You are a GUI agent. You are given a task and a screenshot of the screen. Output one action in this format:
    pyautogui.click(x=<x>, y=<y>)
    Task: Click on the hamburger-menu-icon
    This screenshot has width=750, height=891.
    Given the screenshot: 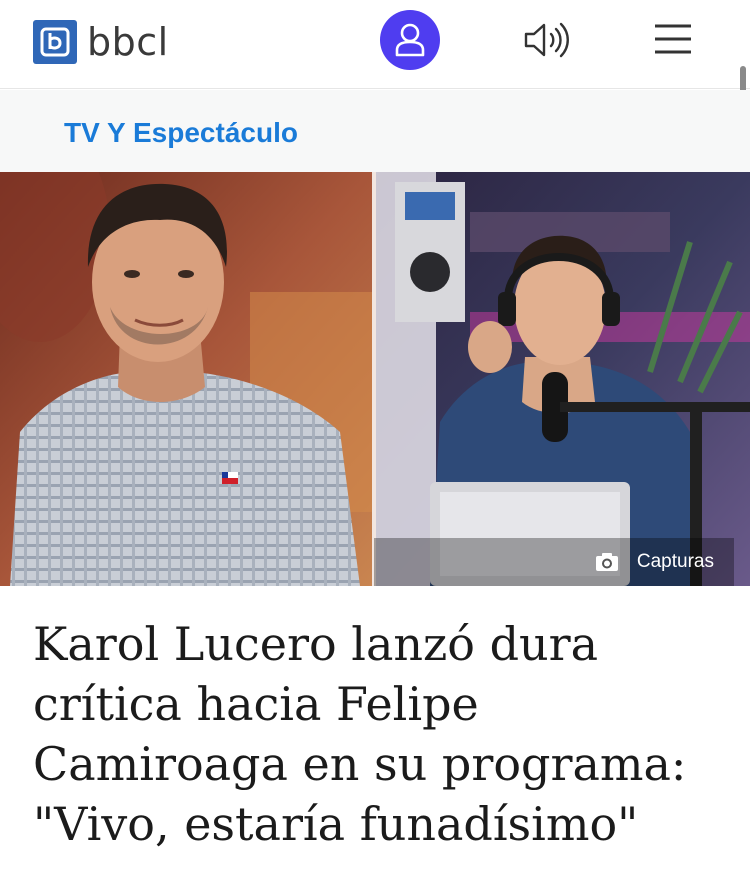 What is the action you would take?
    pyautogui.click(x=673, y=39)
    